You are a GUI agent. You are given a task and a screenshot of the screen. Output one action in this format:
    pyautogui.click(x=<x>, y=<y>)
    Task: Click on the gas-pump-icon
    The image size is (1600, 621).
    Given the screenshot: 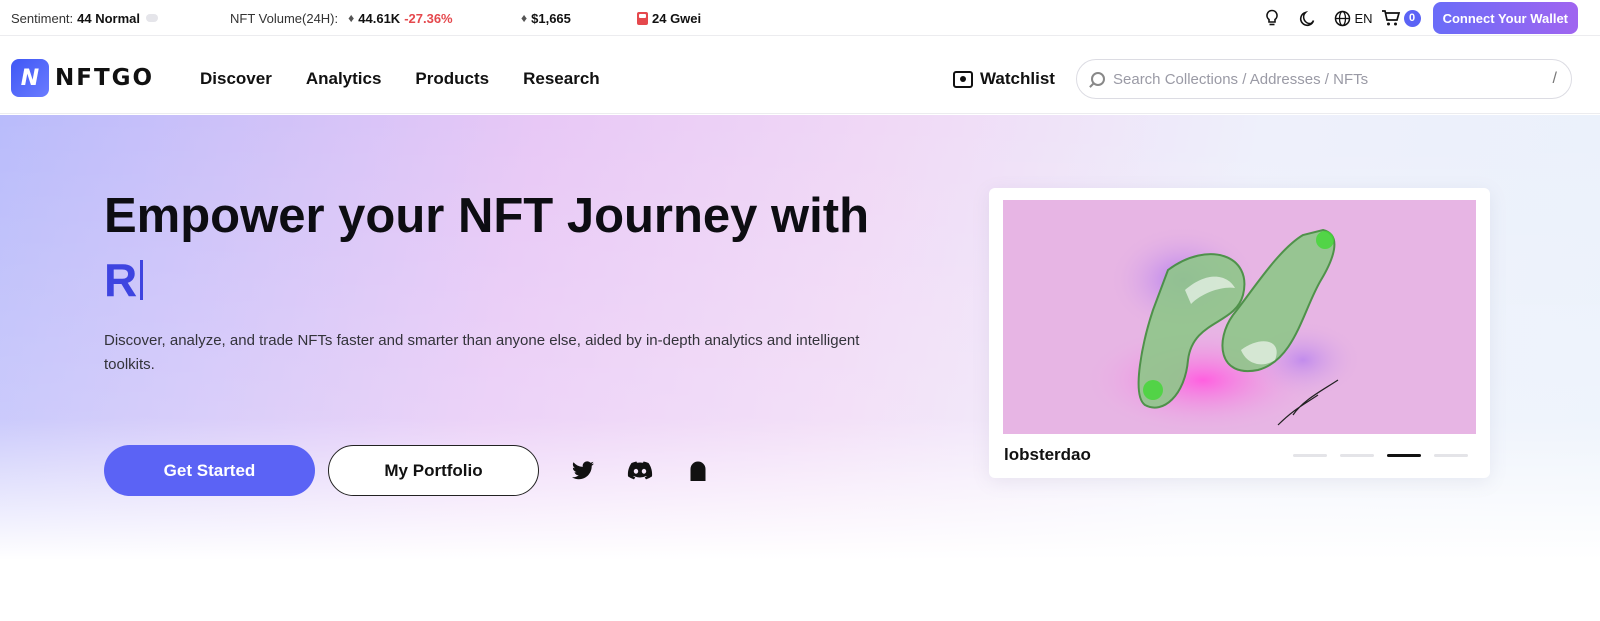 What is the action you would take?
    pyautogui.click(x=642, y=18)
    